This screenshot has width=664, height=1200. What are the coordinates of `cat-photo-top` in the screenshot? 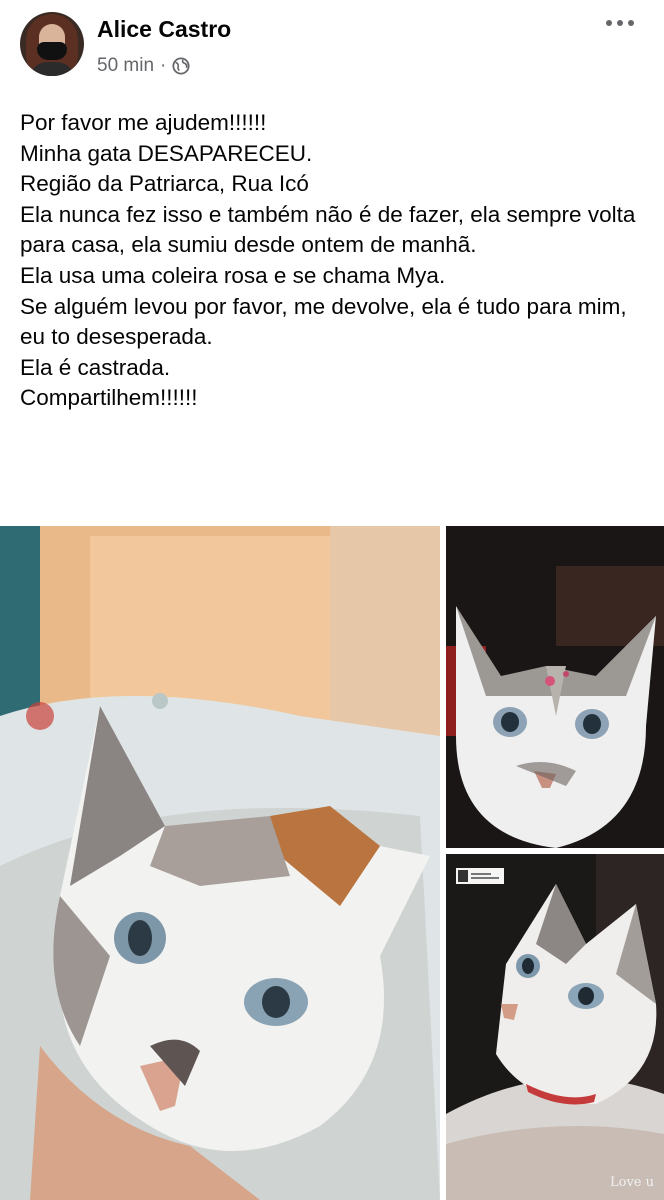 It's located at (555, 687).